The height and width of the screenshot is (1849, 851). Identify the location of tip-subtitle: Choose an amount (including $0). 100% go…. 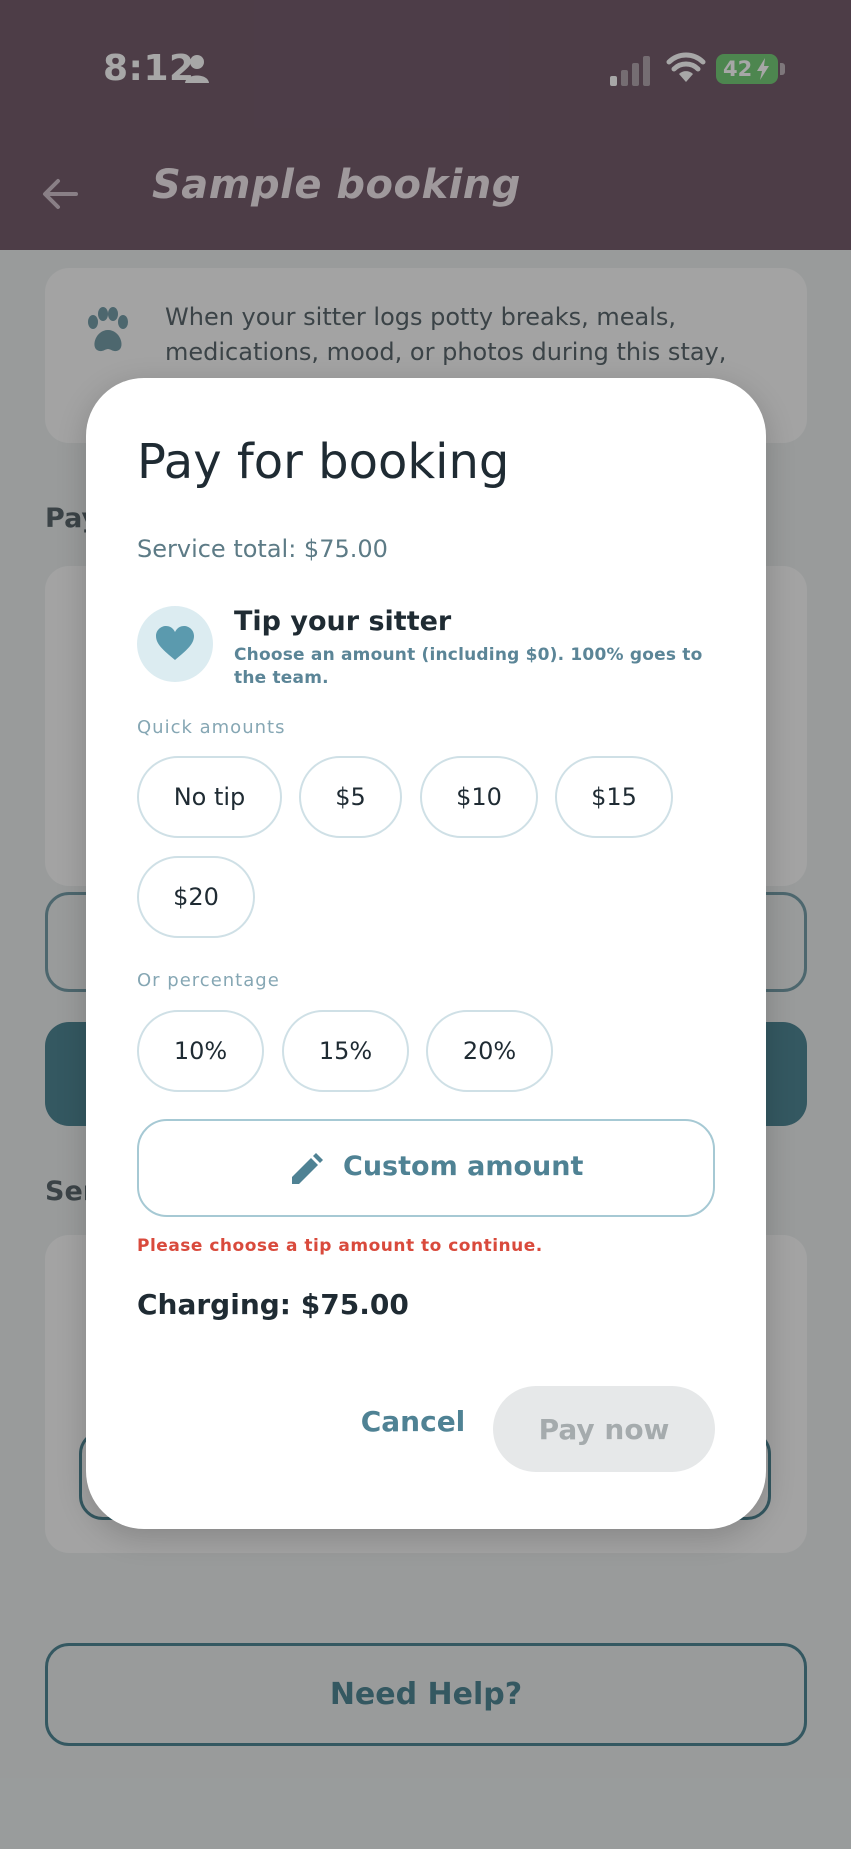
(468, 666).